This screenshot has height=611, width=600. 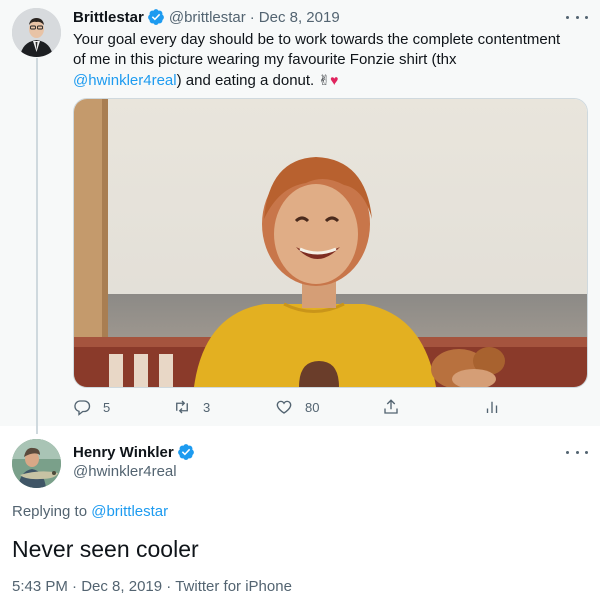 What do you see at coordinates (191, 407) in the screenshot?
I see `retweet-action: 3` at bounding box center [191, 407].